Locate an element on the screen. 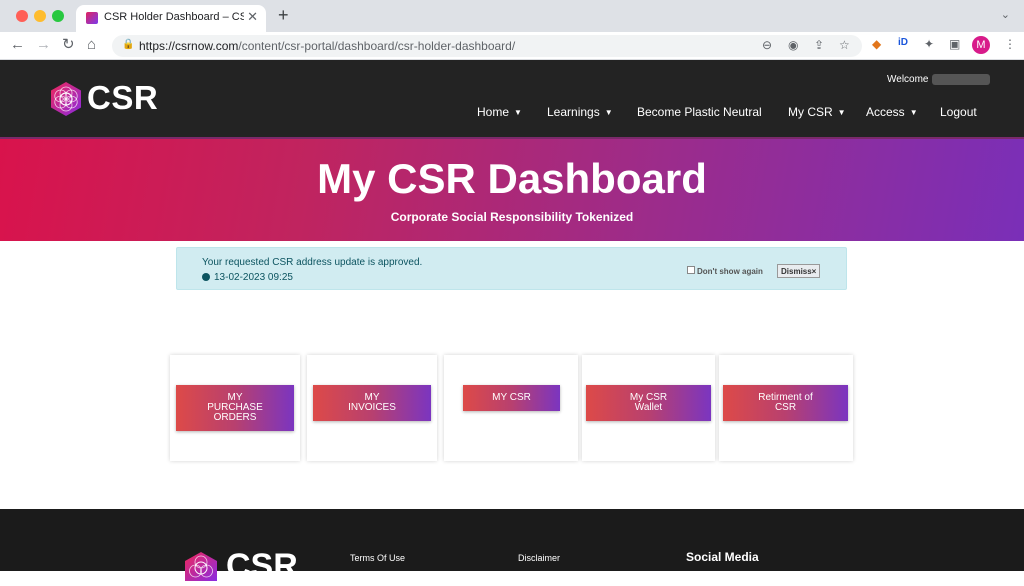  browser-tab-active: CSR Holder Dashboard – CSRnow ✕ is located at coordinates (171, 18).